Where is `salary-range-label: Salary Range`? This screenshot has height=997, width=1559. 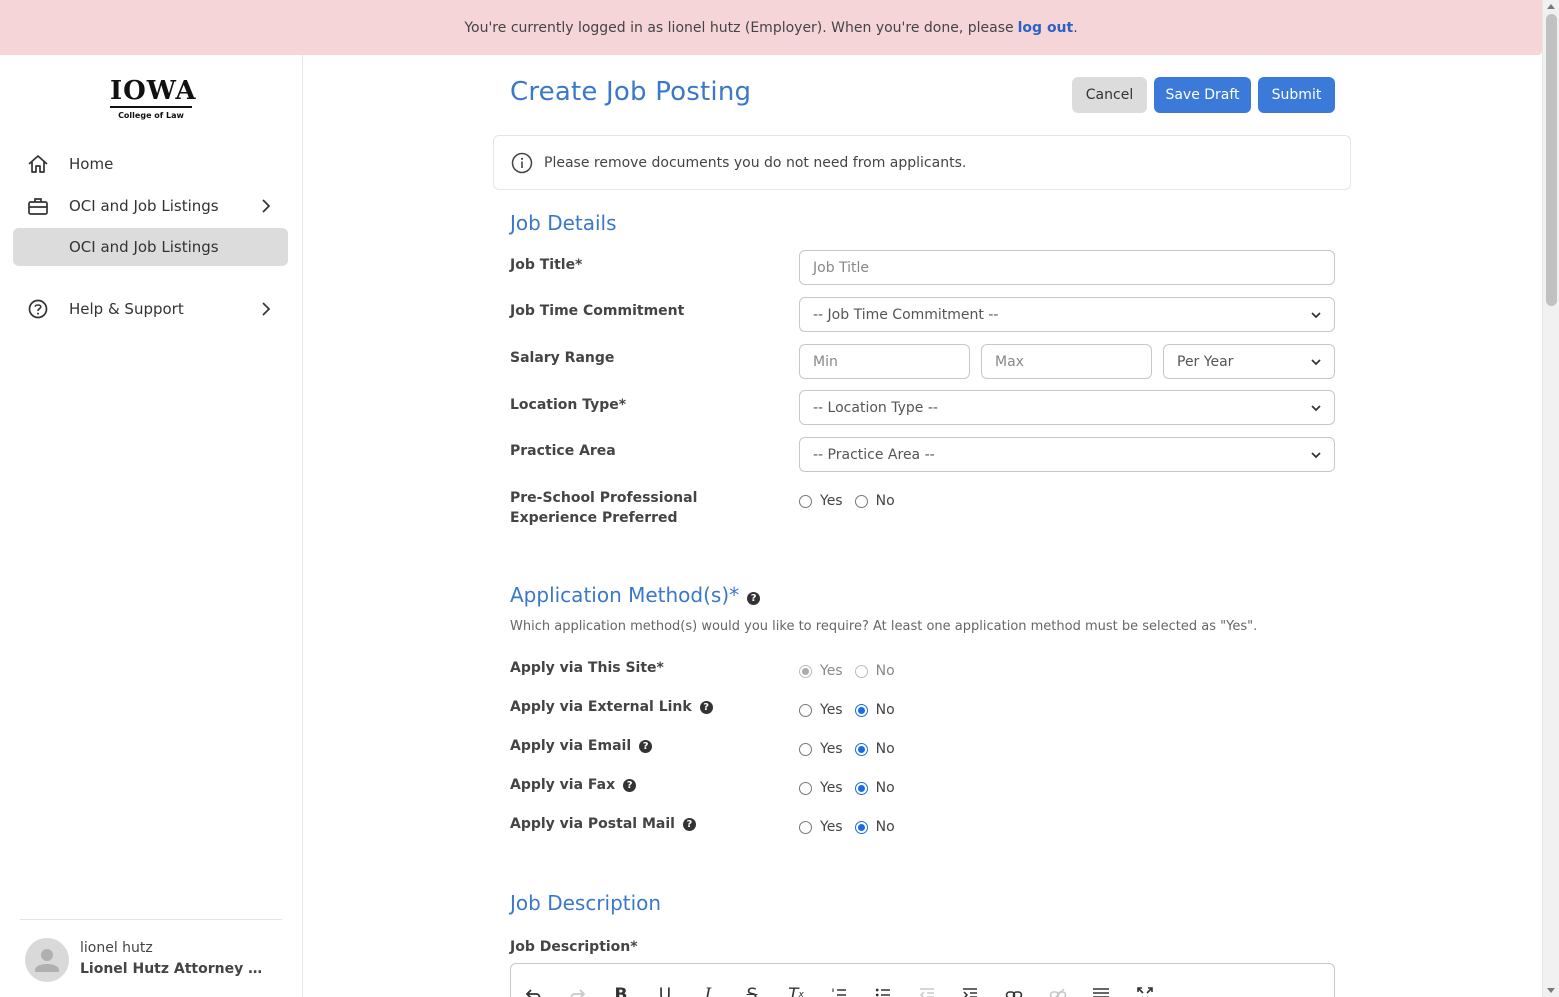
salary-range-label: Salary Range is located at coordinates (562, 358).